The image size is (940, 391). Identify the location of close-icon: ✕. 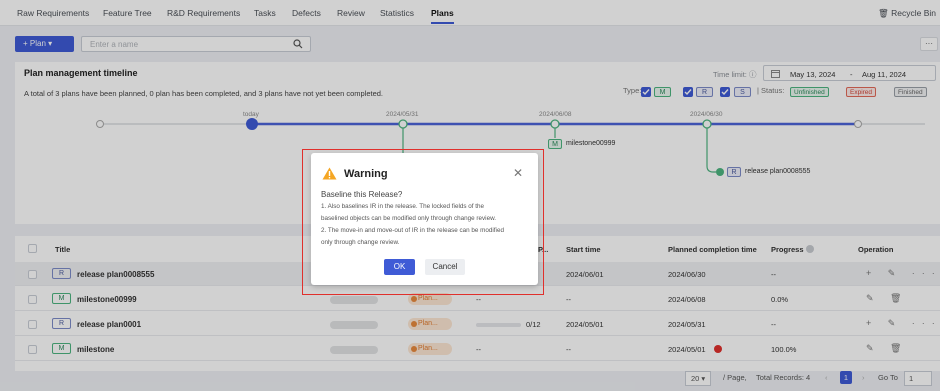
(518, 173).